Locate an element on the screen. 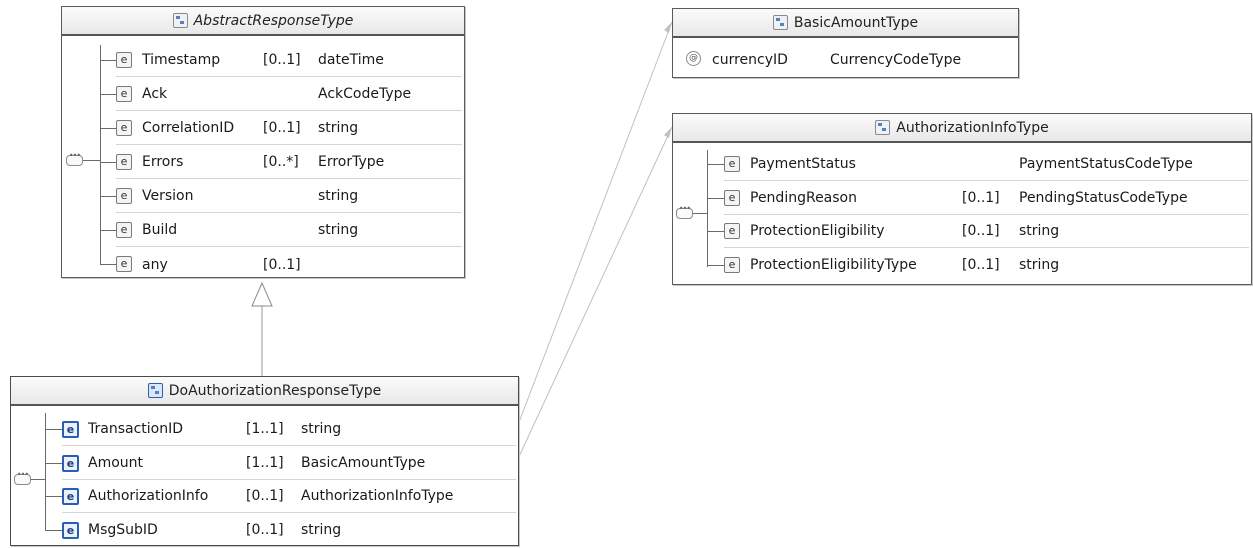 Image resolution: width=1253 pixels, height=548 pixels. member-row: e Version string is located at coordinates (289, 196).